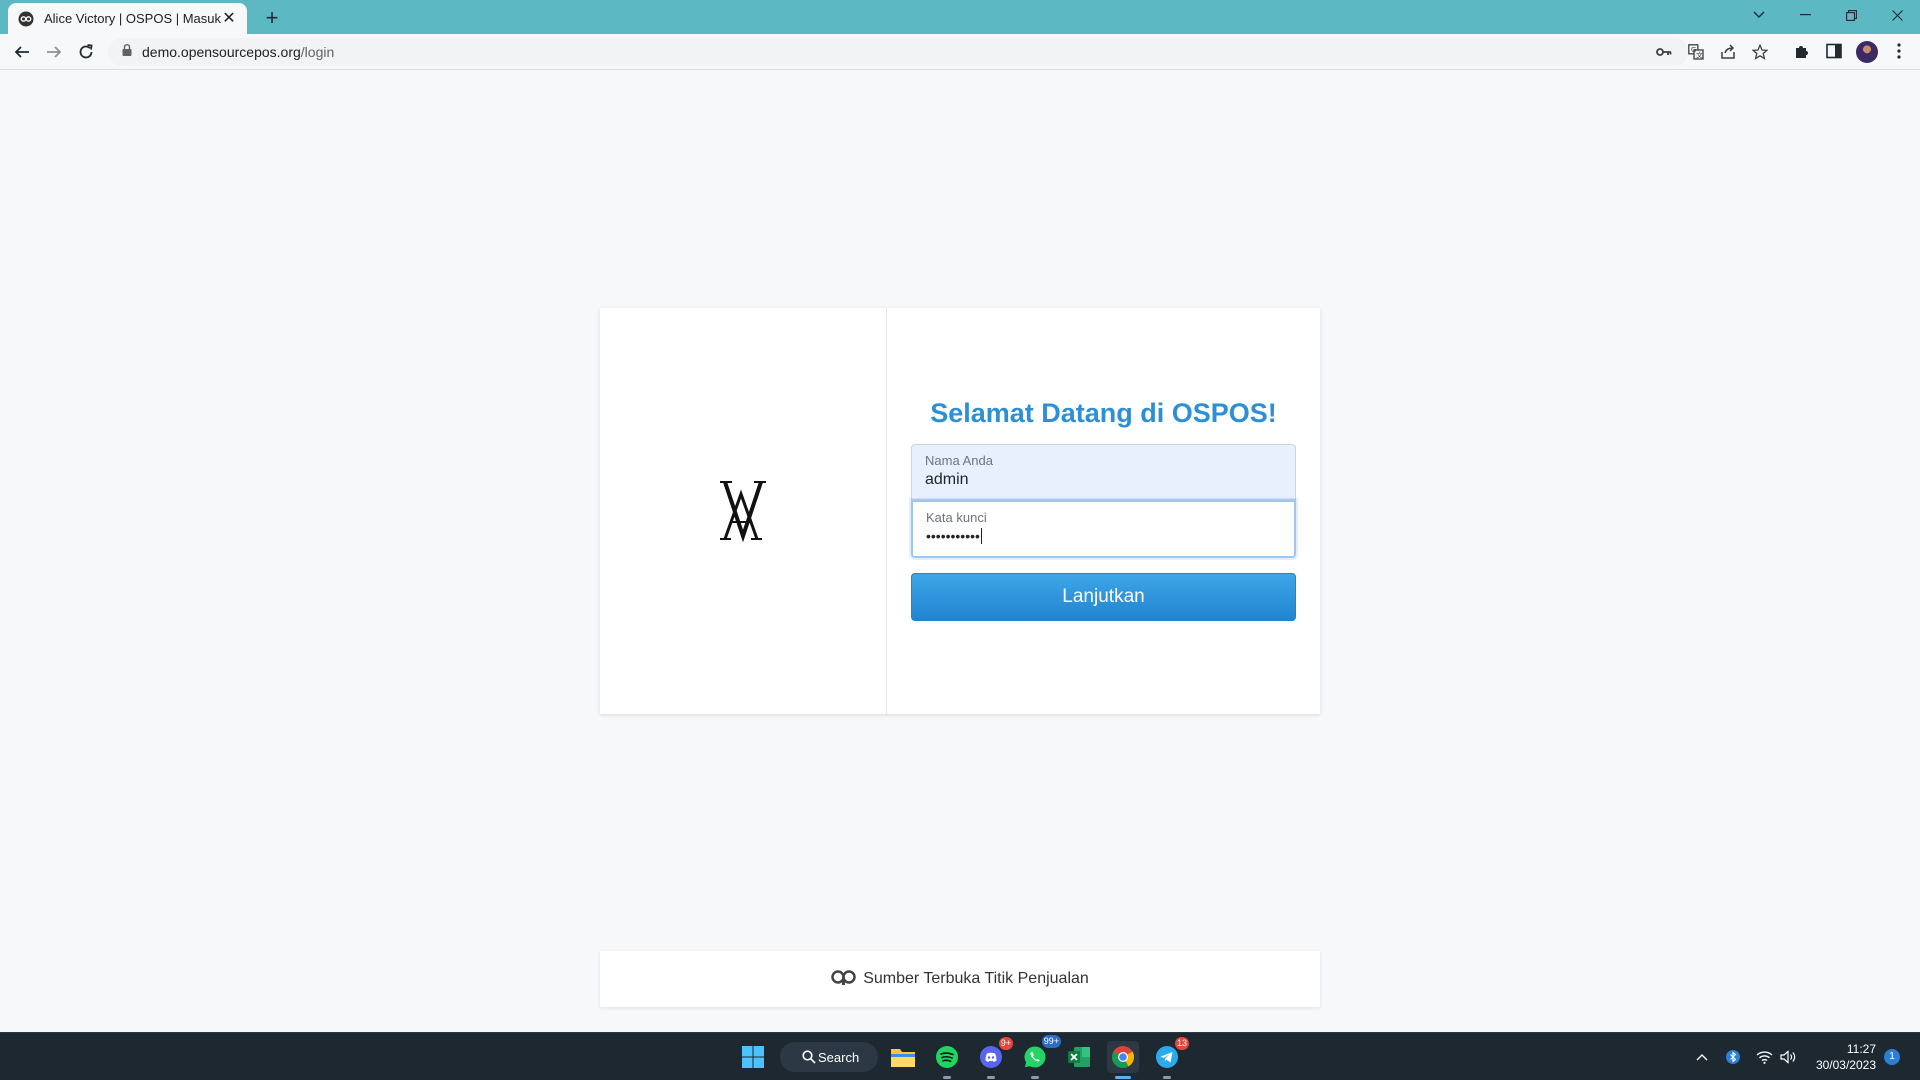 The width and height of the screenshot is (1920, 1080). I want to click on browser-tabstrip: Alice Victory | OSPOS | Masuk ✕ +, so click(960, 17).